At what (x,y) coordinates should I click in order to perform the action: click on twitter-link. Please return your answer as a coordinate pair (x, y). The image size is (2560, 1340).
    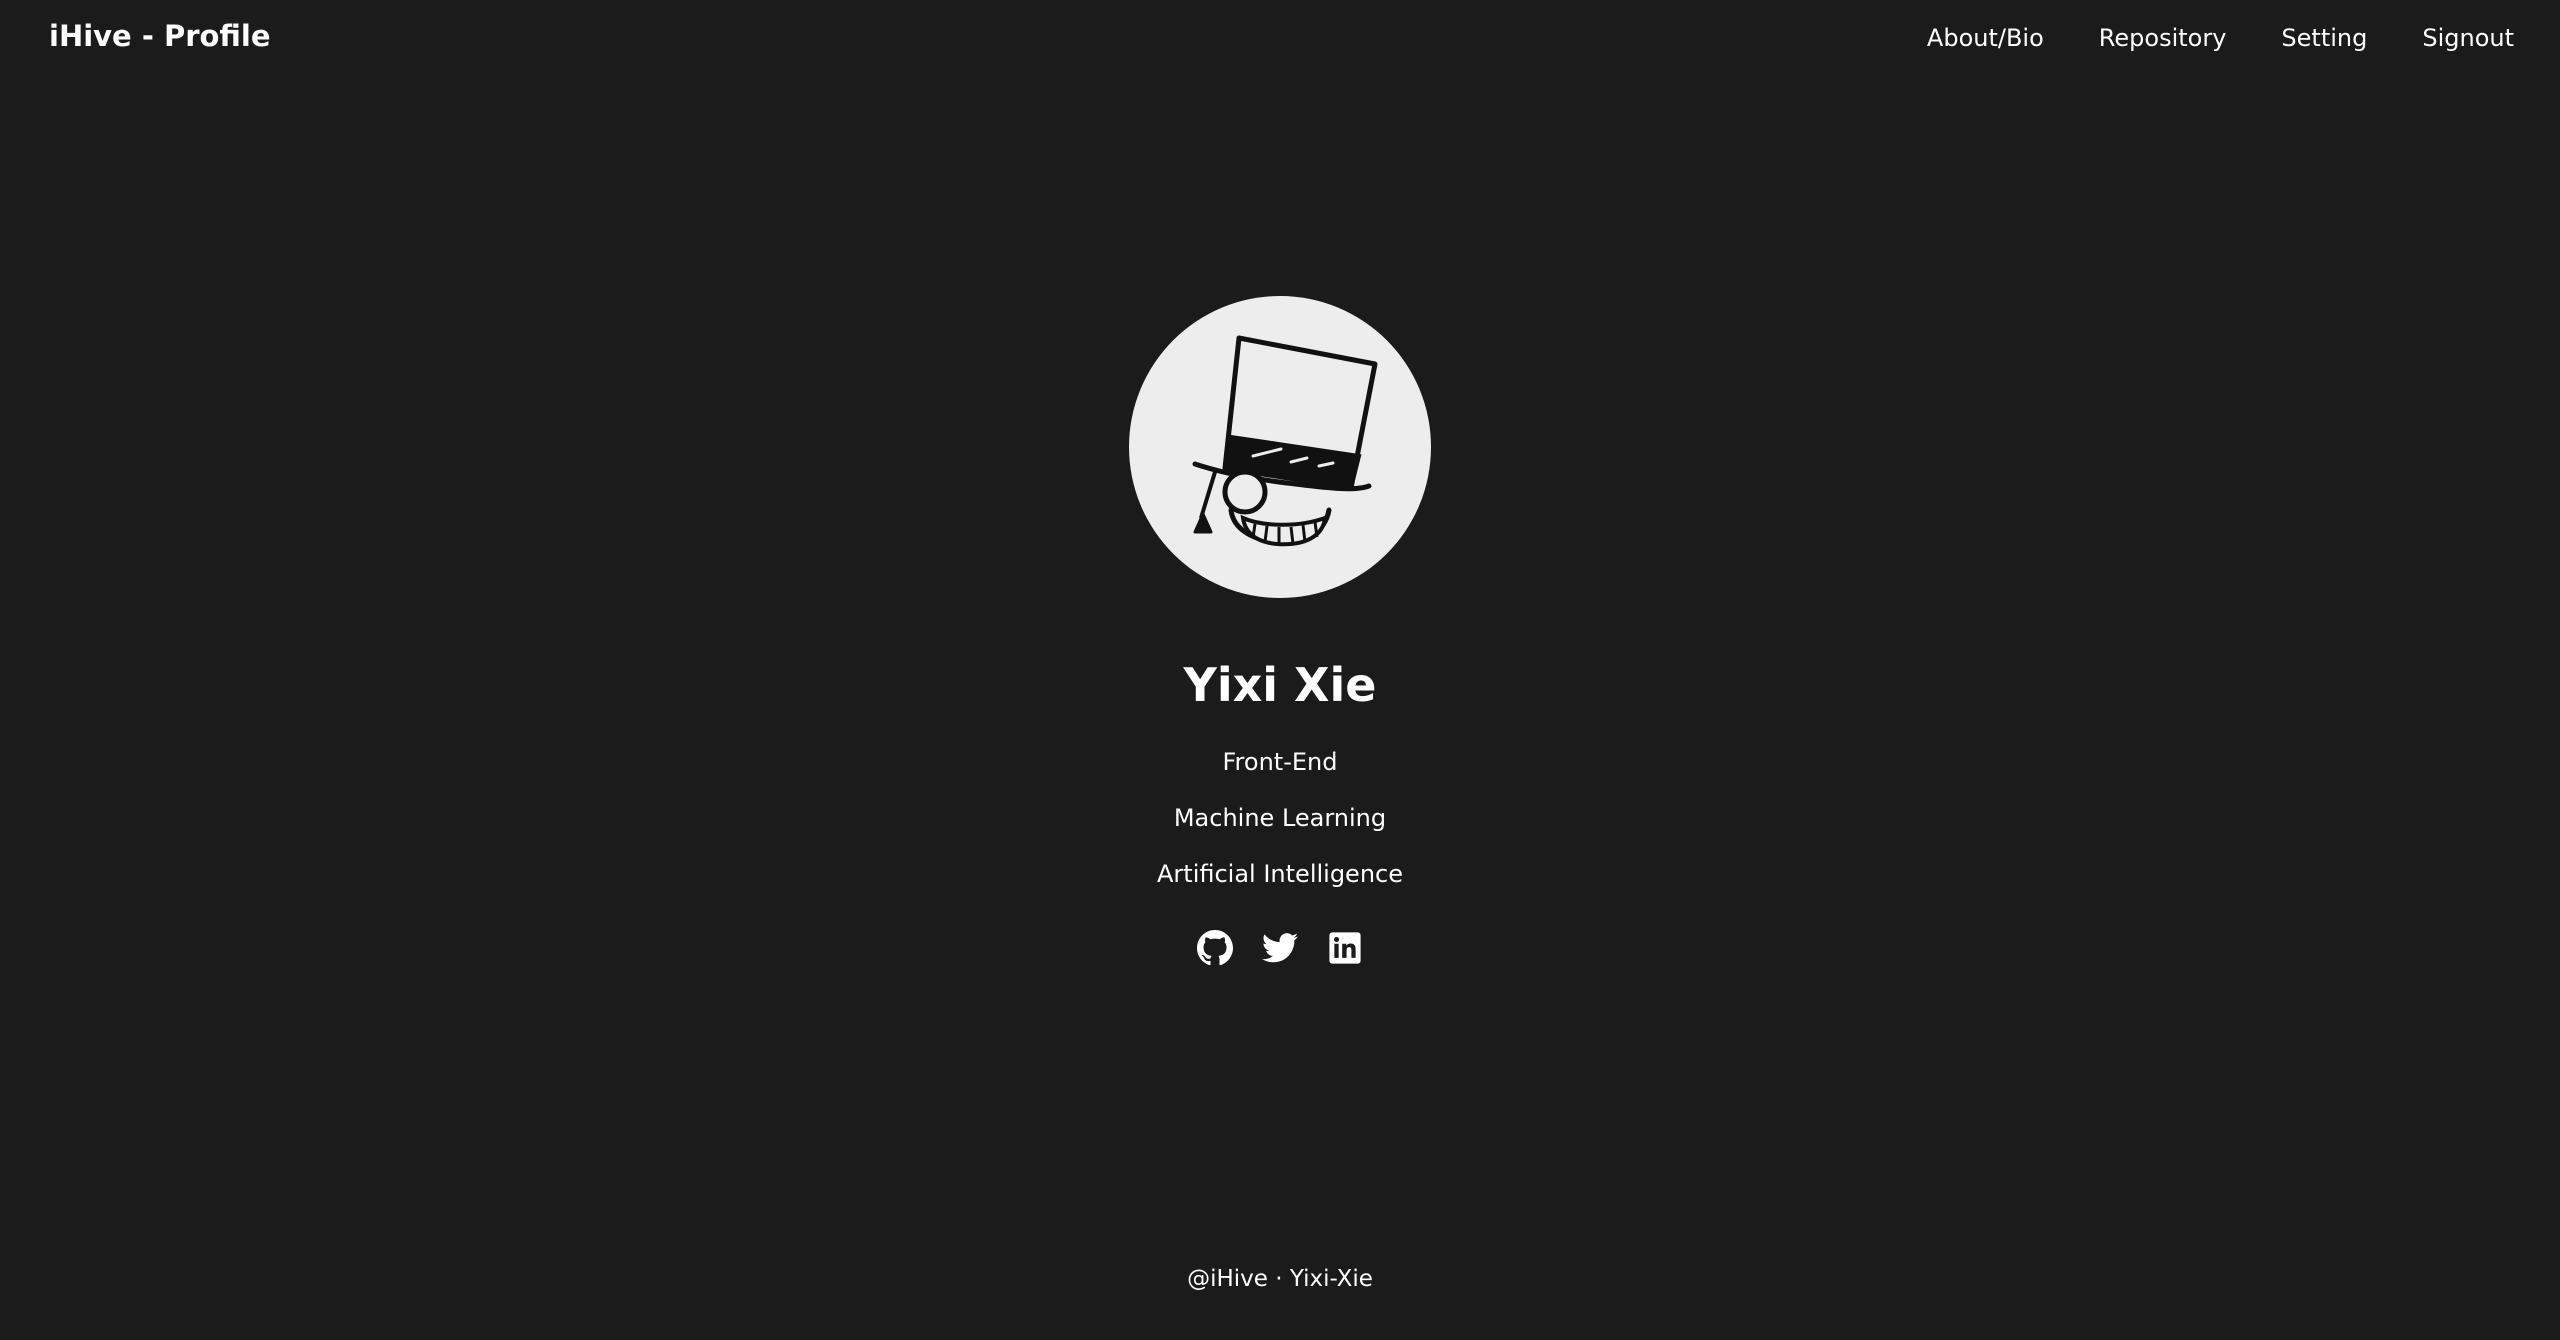
    Looking at the image, I should click on (1280, 948).